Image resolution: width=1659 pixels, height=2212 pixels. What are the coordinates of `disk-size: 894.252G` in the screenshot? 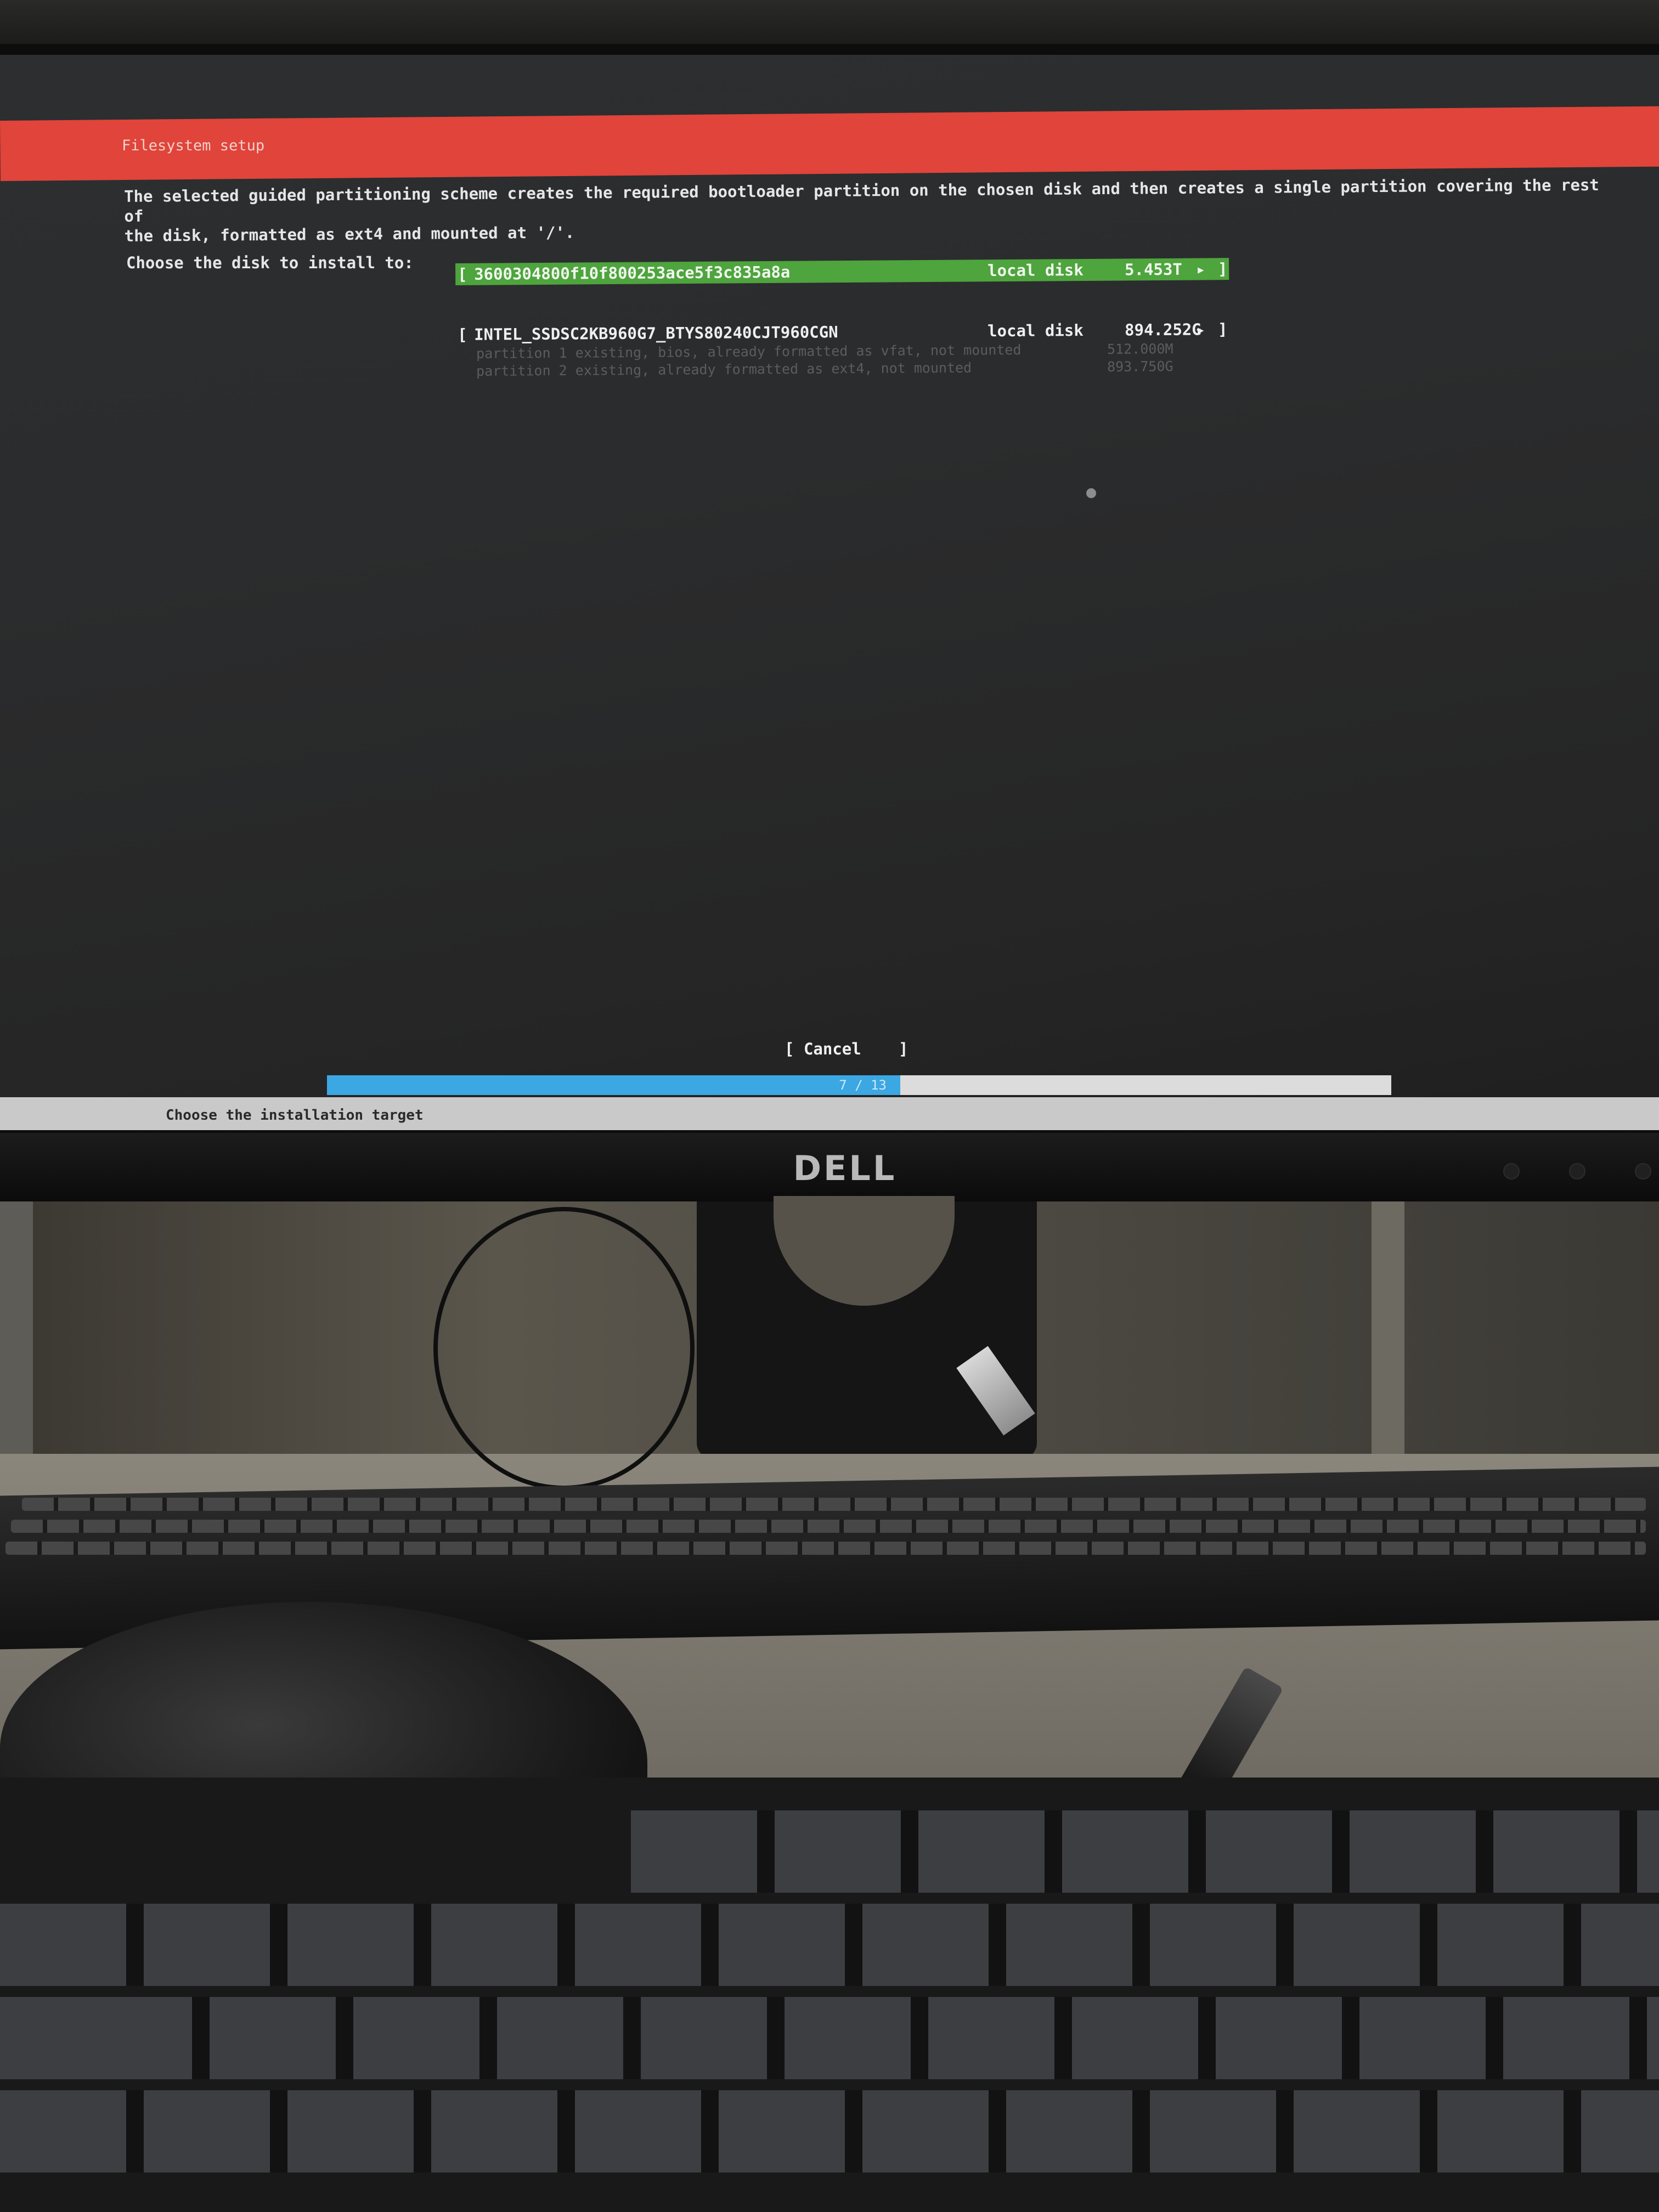 It's located at (1163, 330).